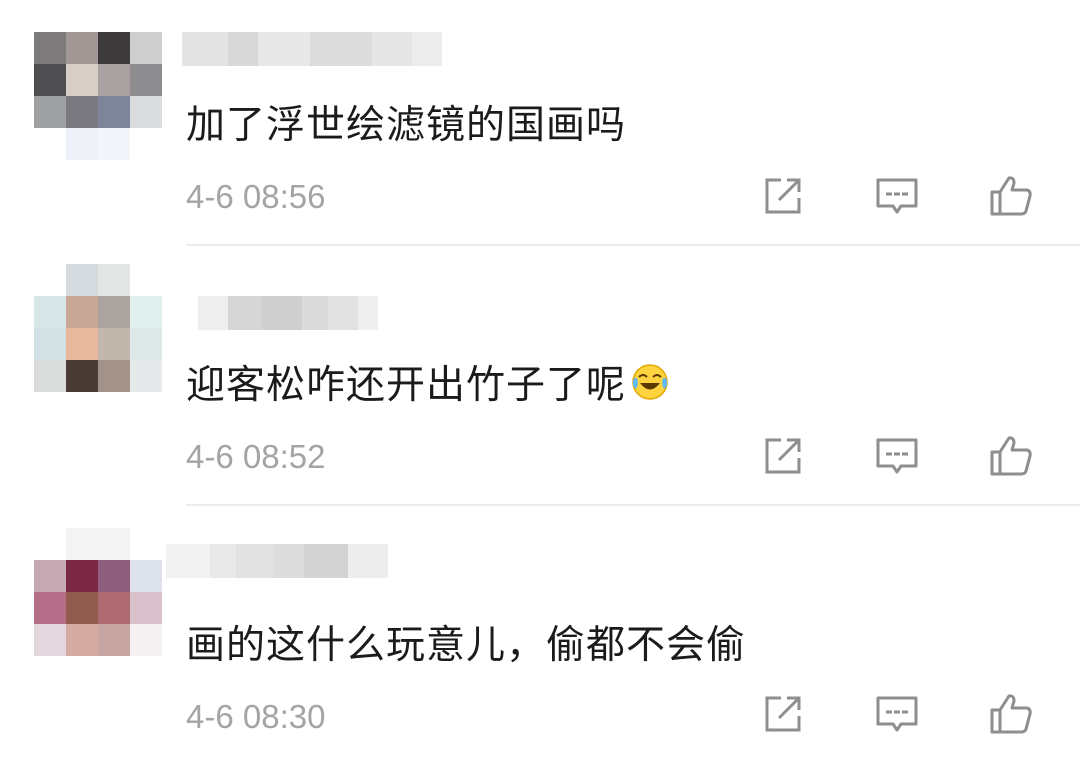  Describe the element at coordinates (406, 385) in the screenshot. I see `comment-text-content: 迎客松咋还开出竹子了呢` at that location.